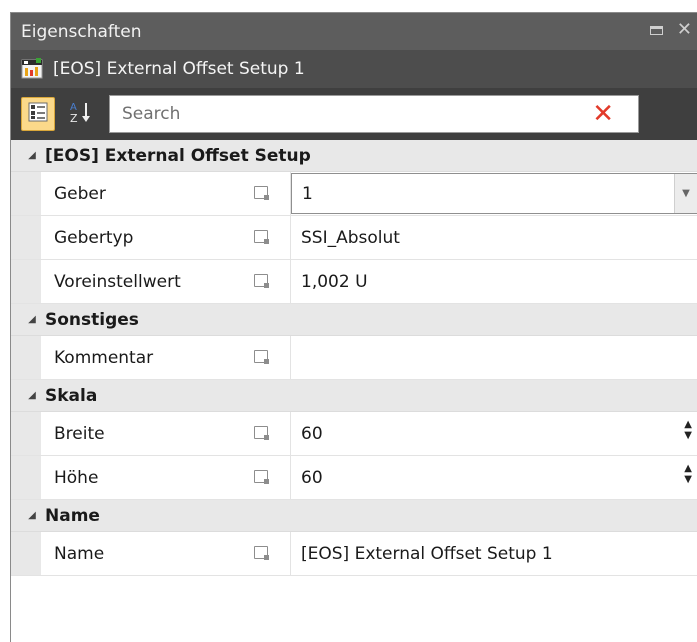  I want to click on property-row: Höhe 60 ▲ ▼, so click(354, 478).